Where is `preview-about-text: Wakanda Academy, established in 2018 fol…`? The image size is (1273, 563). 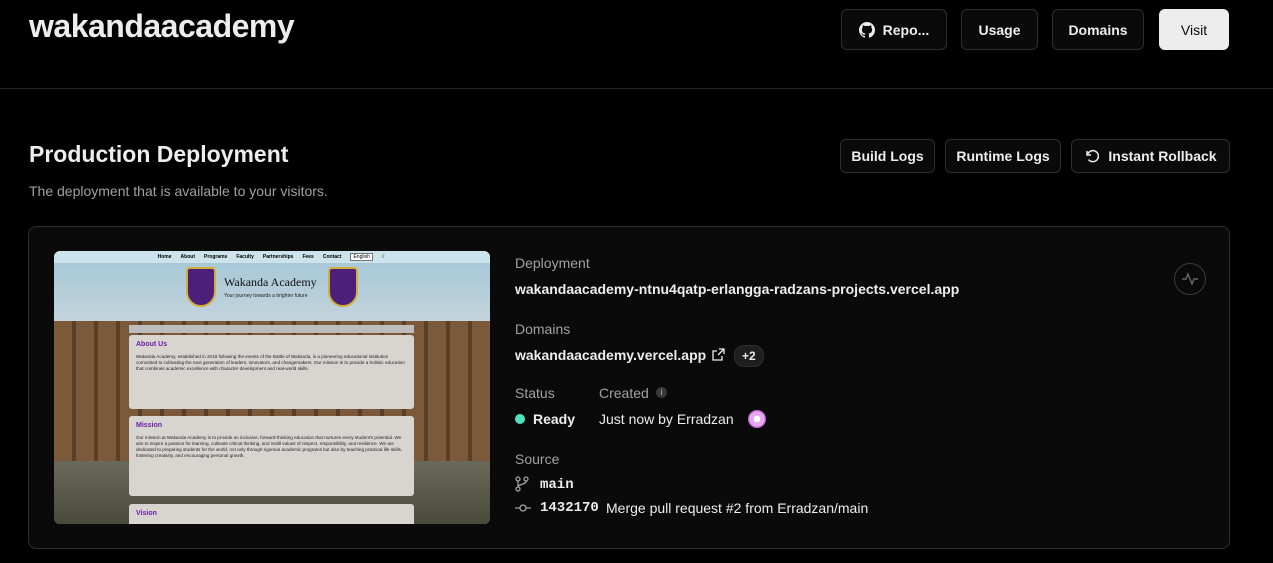
preview-about-text: Wakanda Academy, established in 2018 fol… is located at coordinates (270, 362).